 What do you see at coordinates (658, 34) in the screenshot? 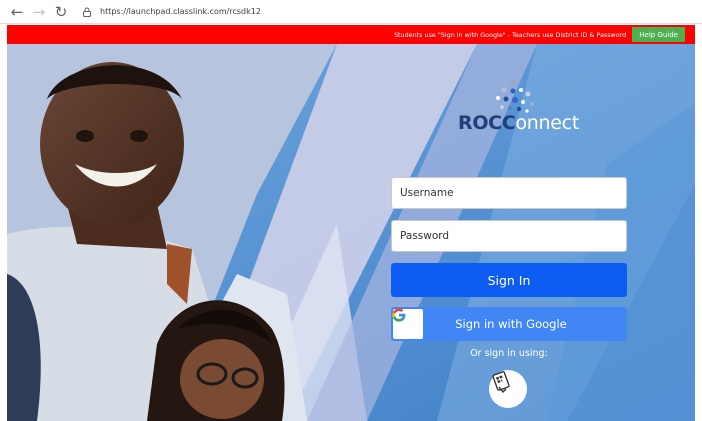
I see `help-guide-button: Help Guide` at bounding box center [658, 34].